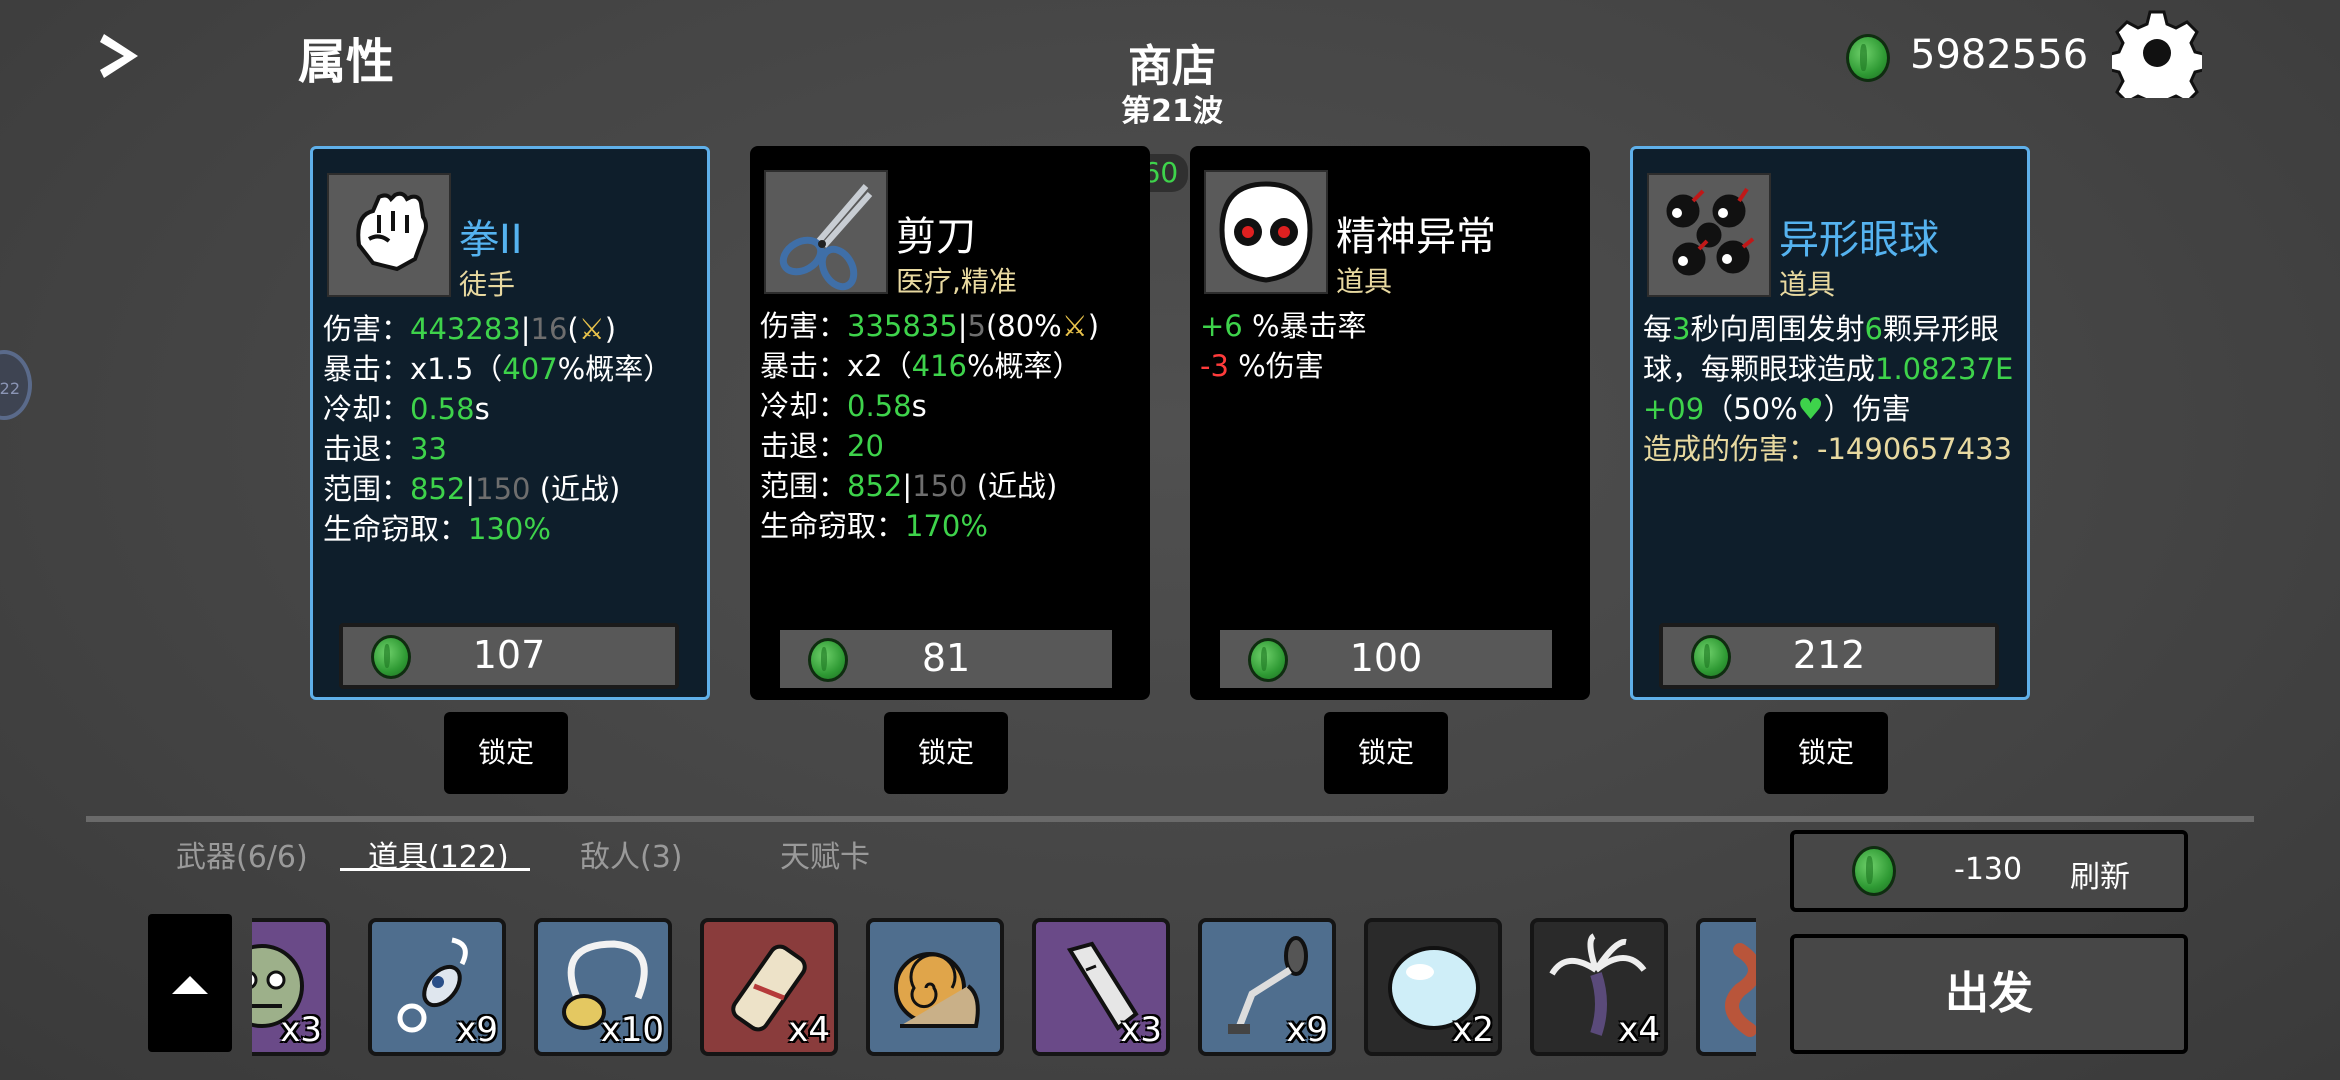  Describe the element at coordinates (1433, 987) in the screenshot. I see `inventory-slot: x2` at that location.